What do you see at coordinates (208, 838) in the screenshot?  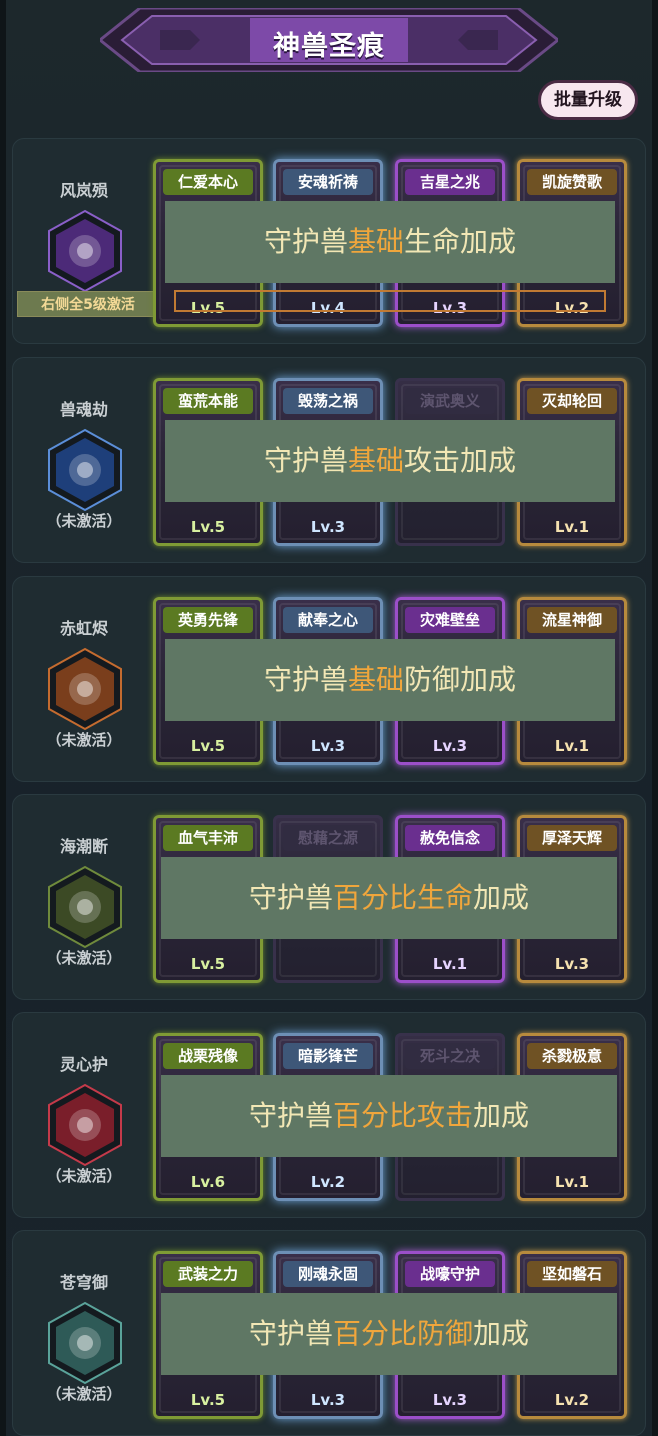 I see `rune-card-title: 血气丰沛` at bounding box center [208, 838].